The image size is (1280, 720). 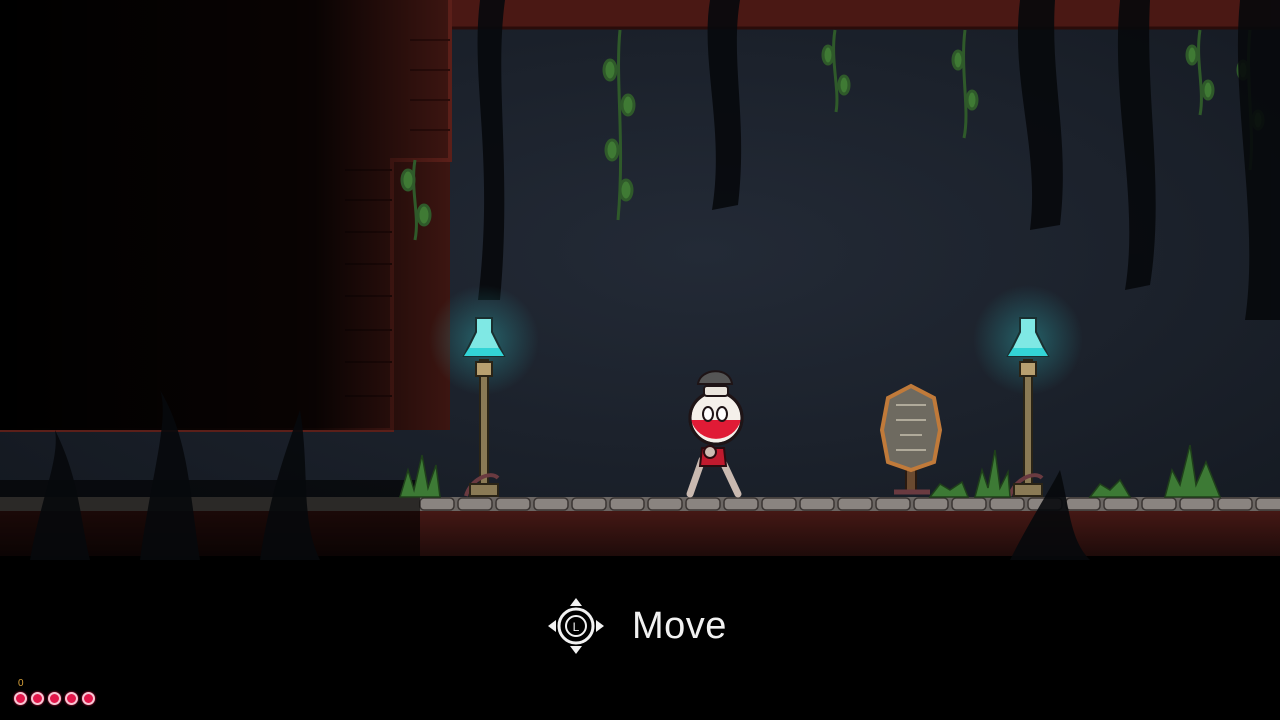 I want to click on hud: 0, so click(x=54, y=691).